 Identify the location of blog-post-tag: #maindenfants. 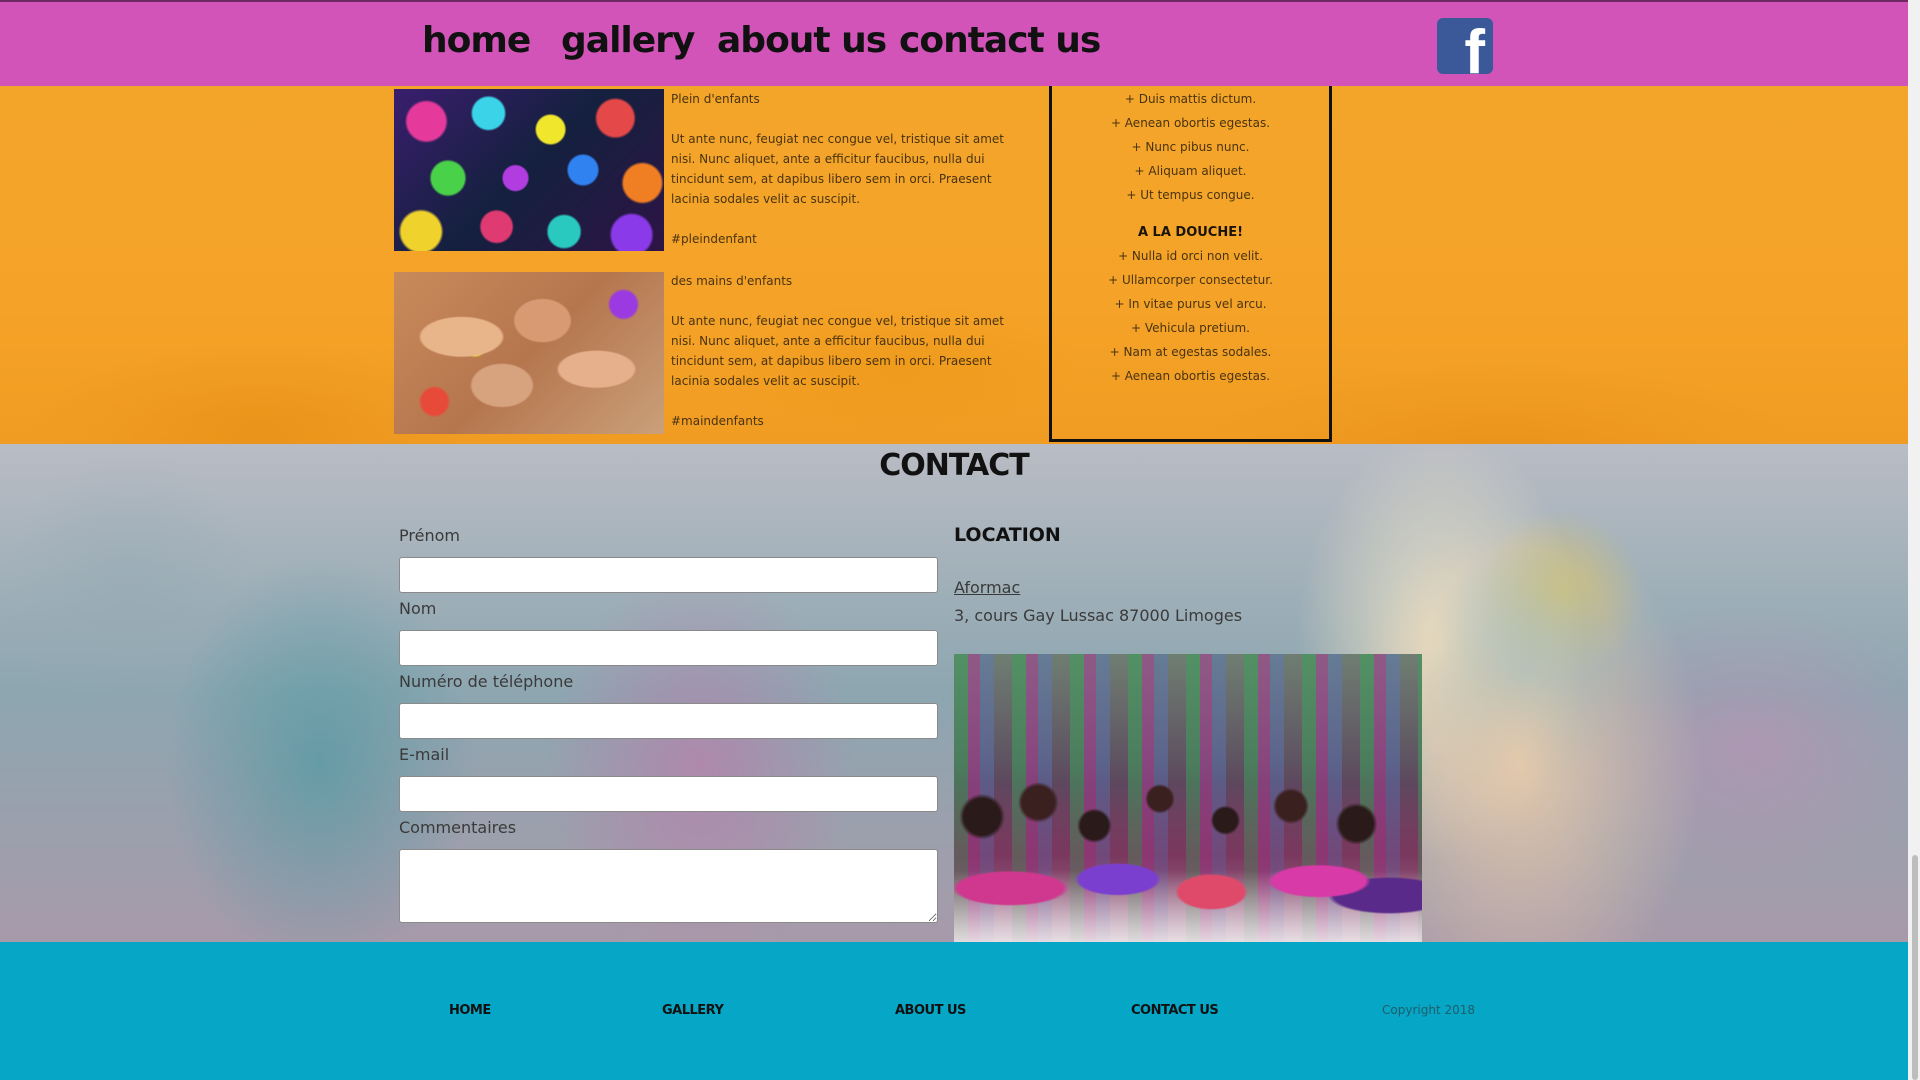
(717, 421).